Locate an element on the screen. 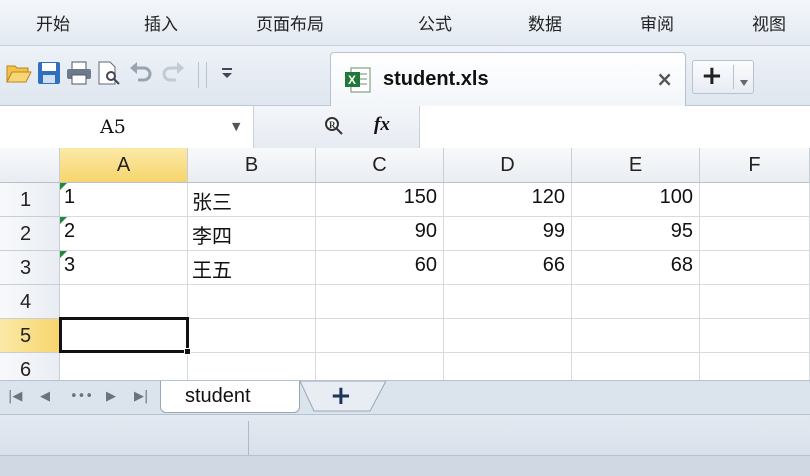 This screenshot has width=810, height=476. next-sheet-icon: ▶ is located at coordinates (111, 396).